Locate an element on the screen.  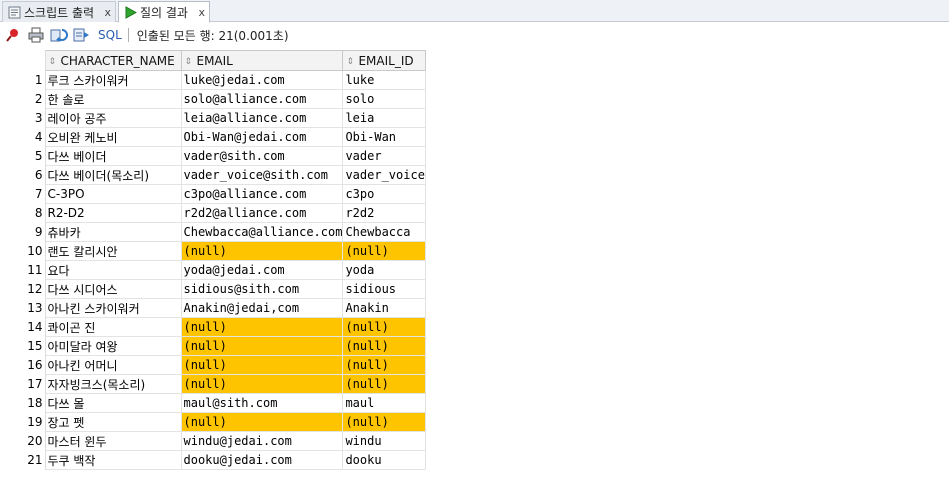
character-name-cell: 아나킨 어머니 is located at coordinates (113, 365).